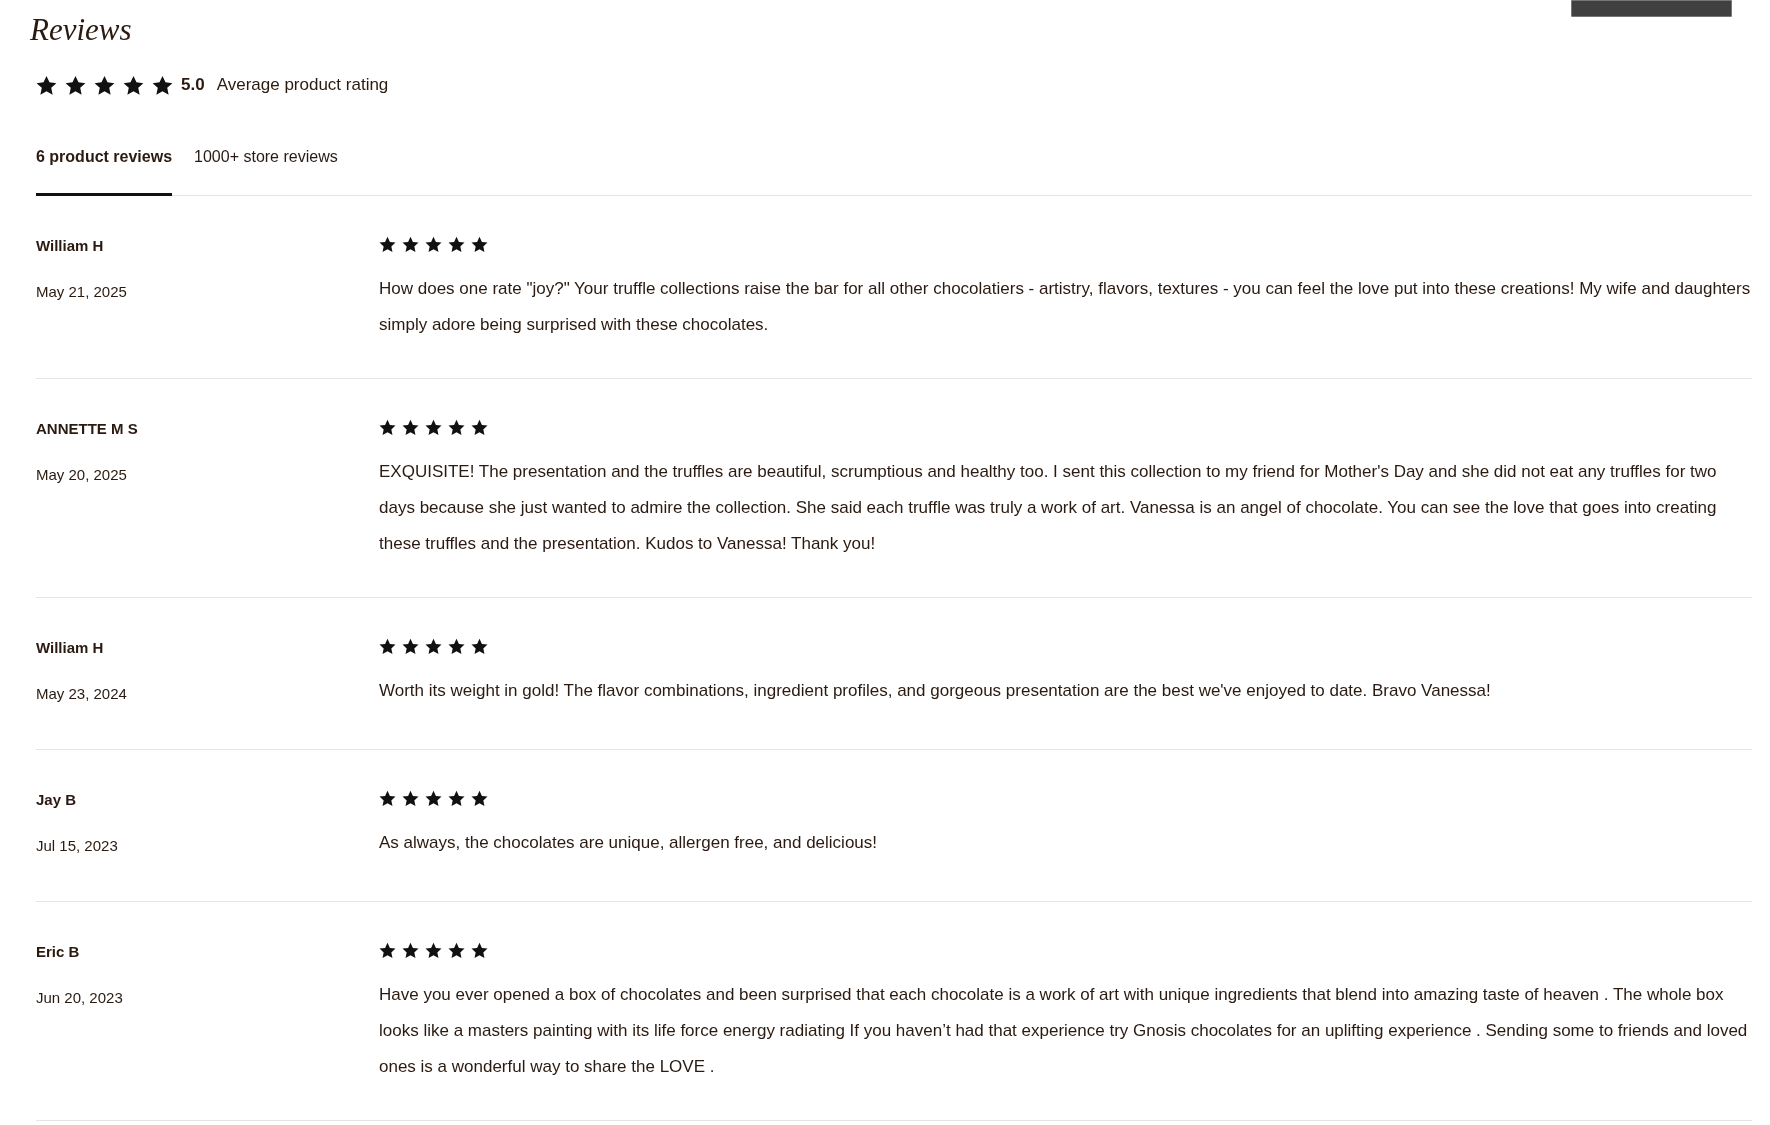  I want to click on reviewer-name: Jay B, so click(57, 800).